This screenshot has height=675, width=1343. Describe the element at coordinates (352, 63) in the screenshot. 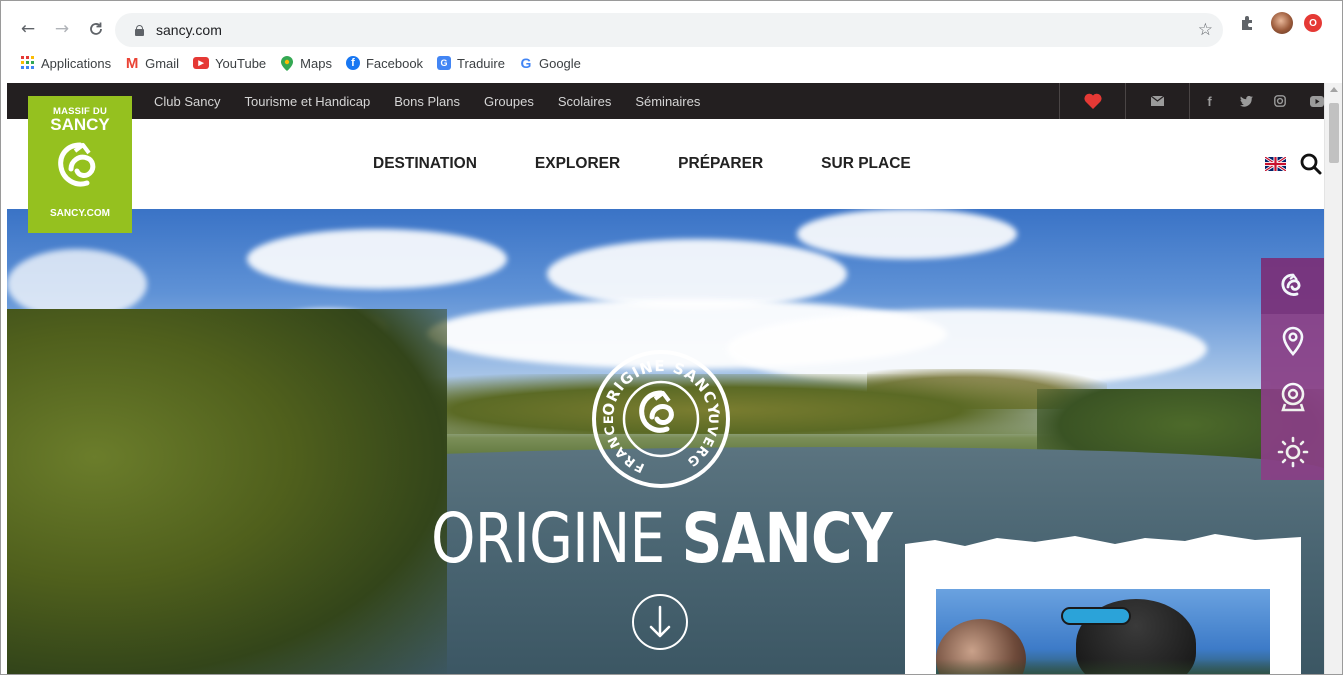

I see `facebook-icon: f` at that location.